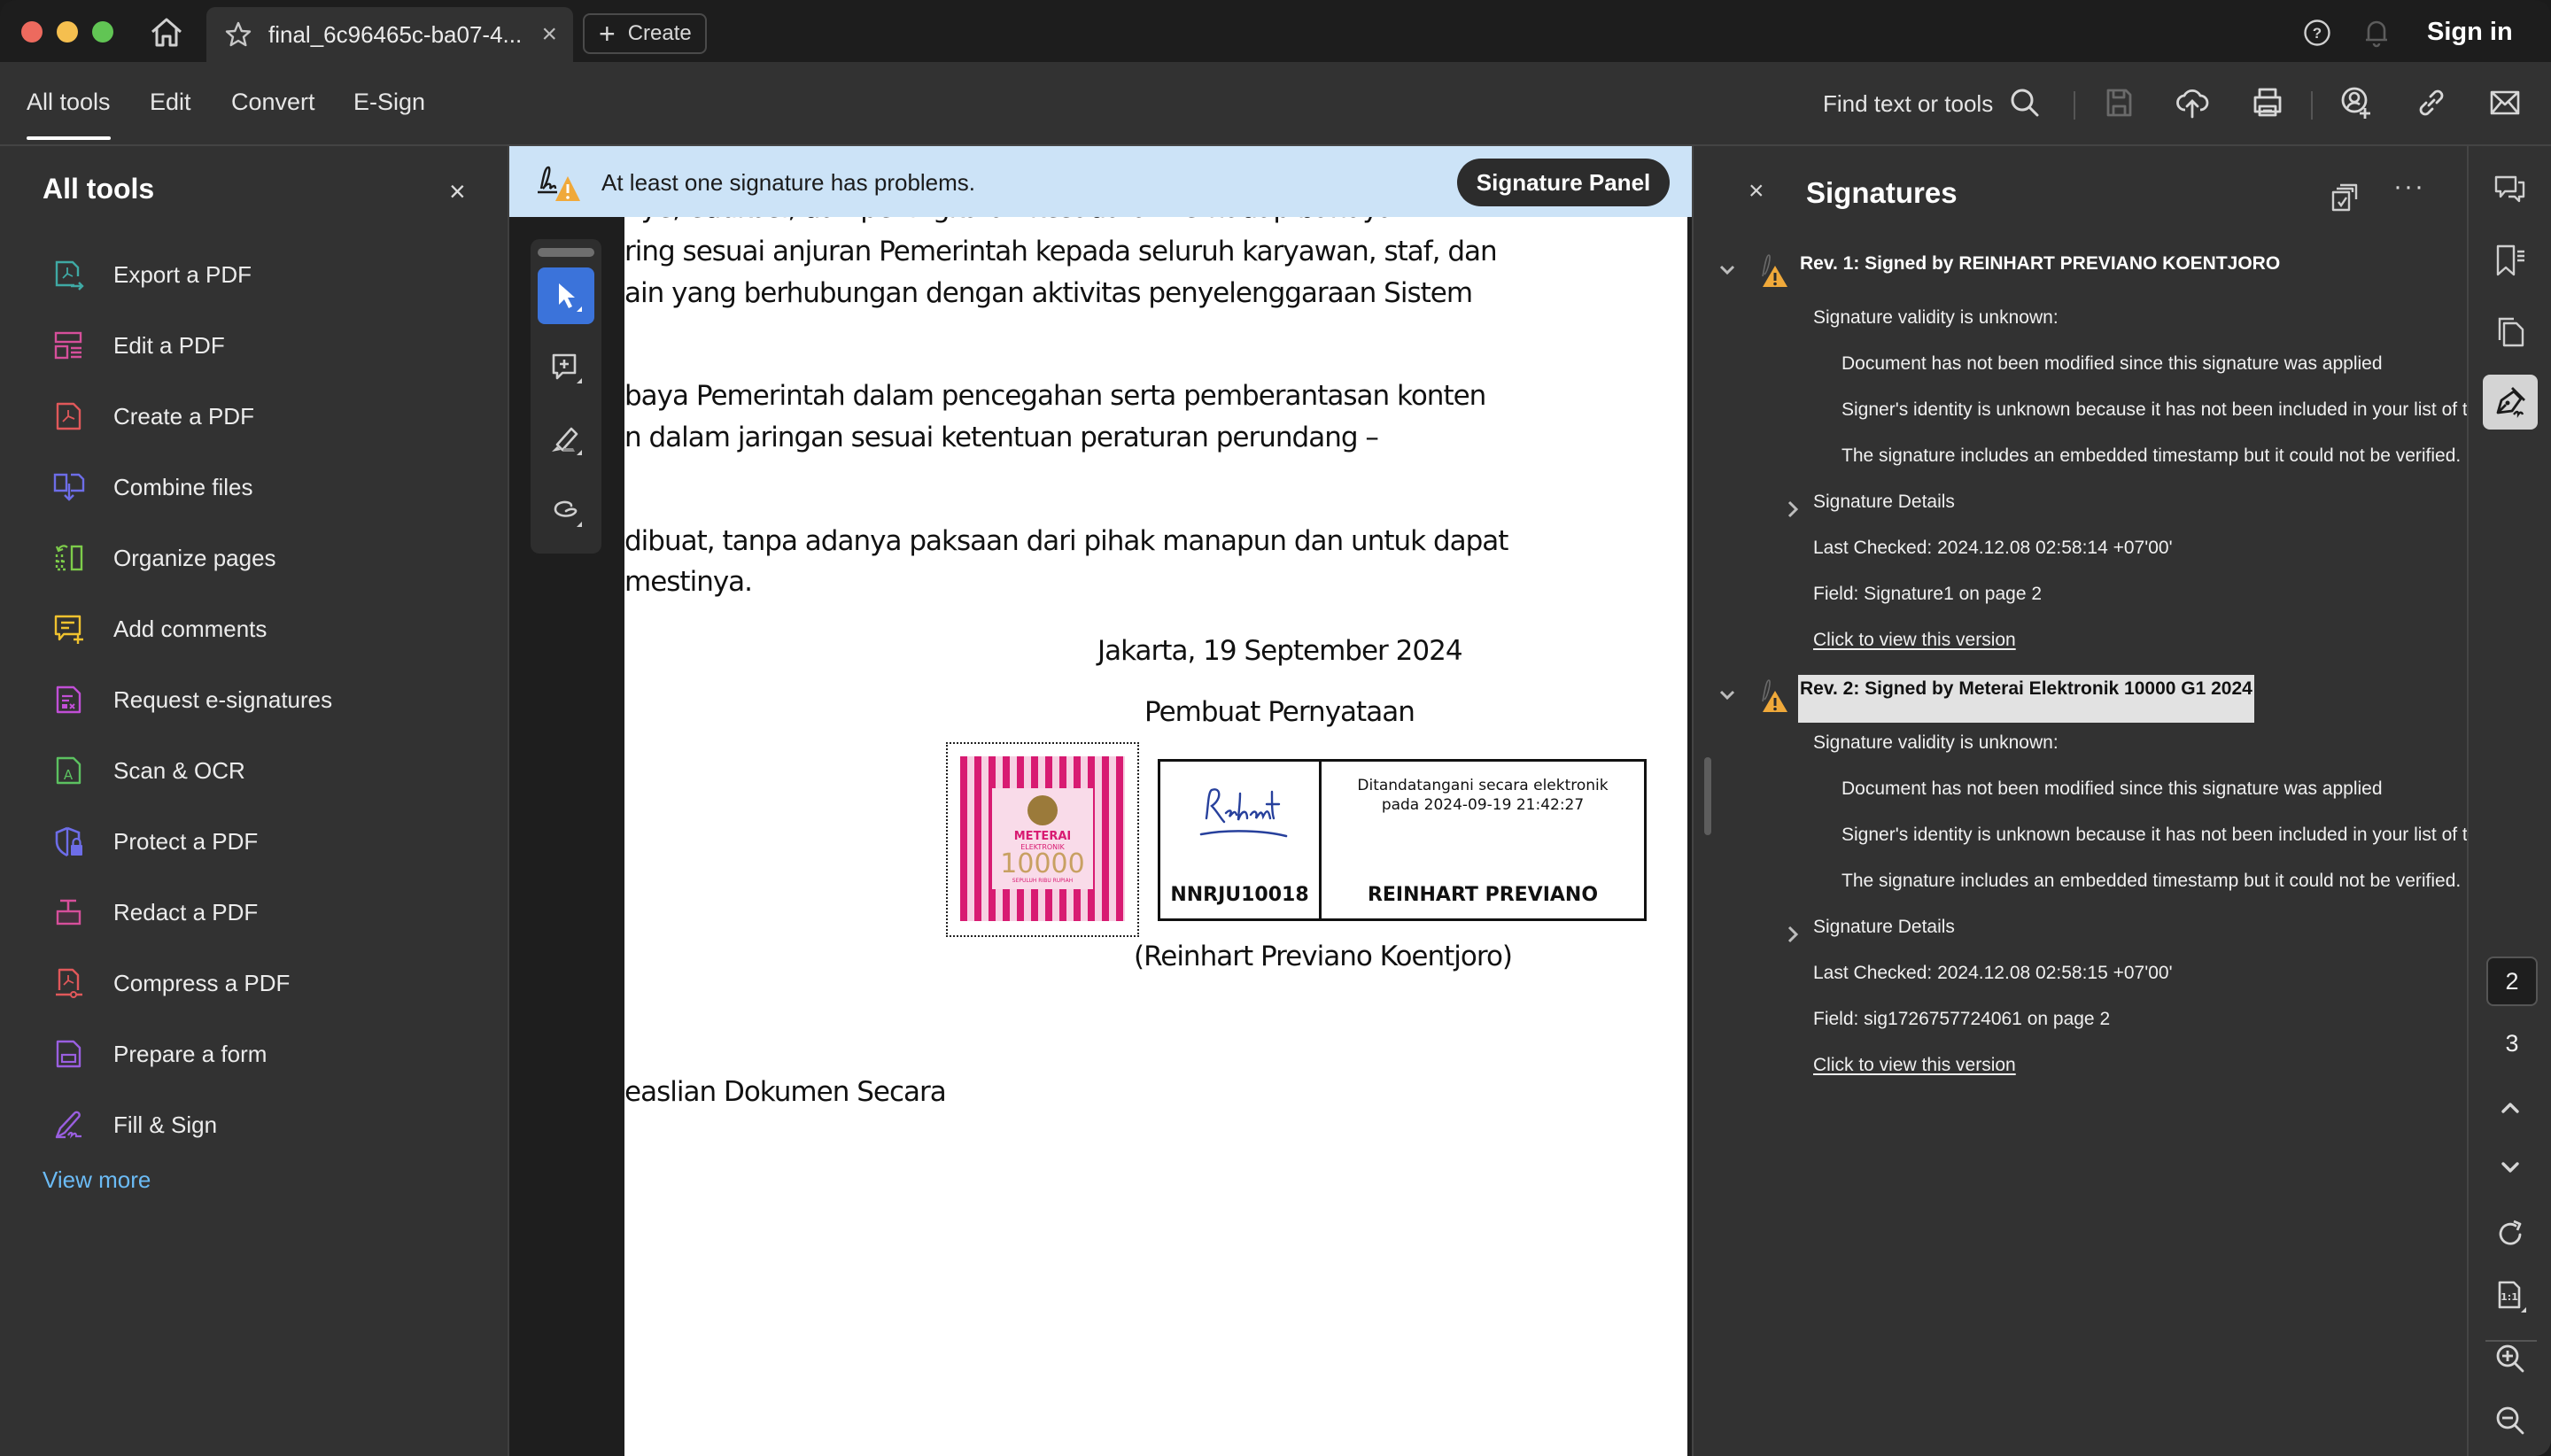  I want to click on tab-close-icon: ×, so click(549, 34).